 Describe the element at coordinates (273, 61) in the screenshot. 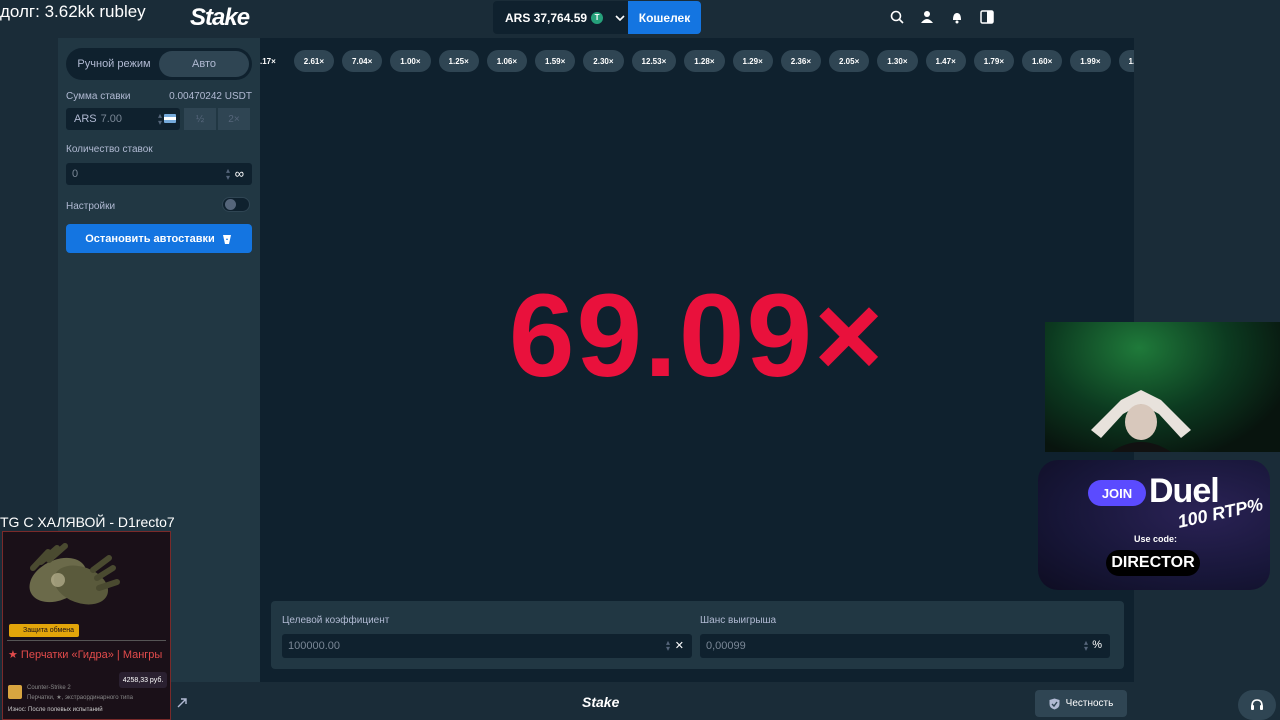

I see `history-pill: .17×` at that location.